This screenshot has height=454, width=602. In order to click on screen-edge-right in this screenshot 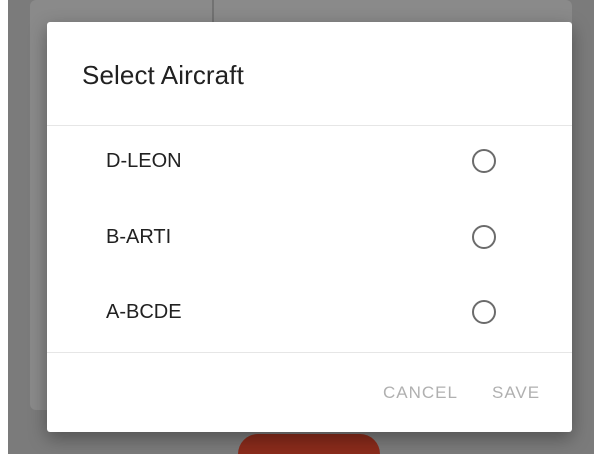, I will do `click(598, 227)`.